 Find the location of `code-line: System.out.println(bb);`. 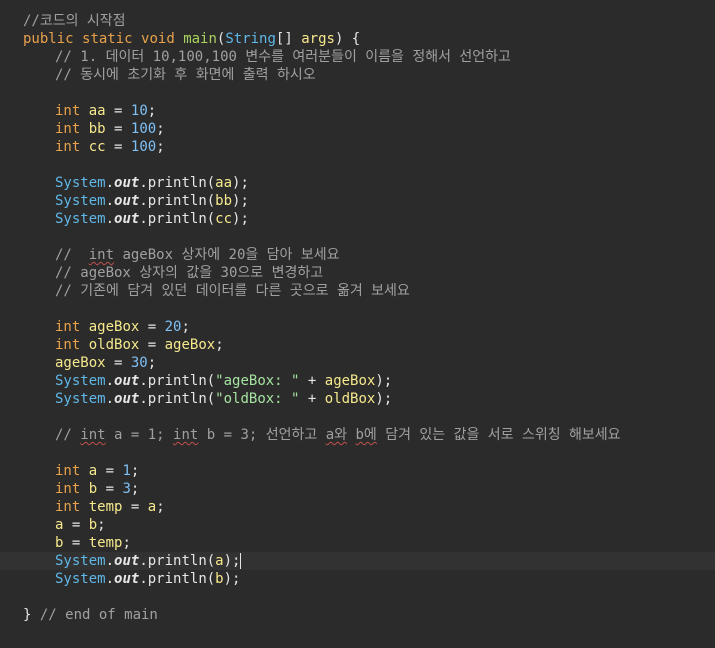

code-line: System.out.println(bb); is located at coordinates (357, 201).